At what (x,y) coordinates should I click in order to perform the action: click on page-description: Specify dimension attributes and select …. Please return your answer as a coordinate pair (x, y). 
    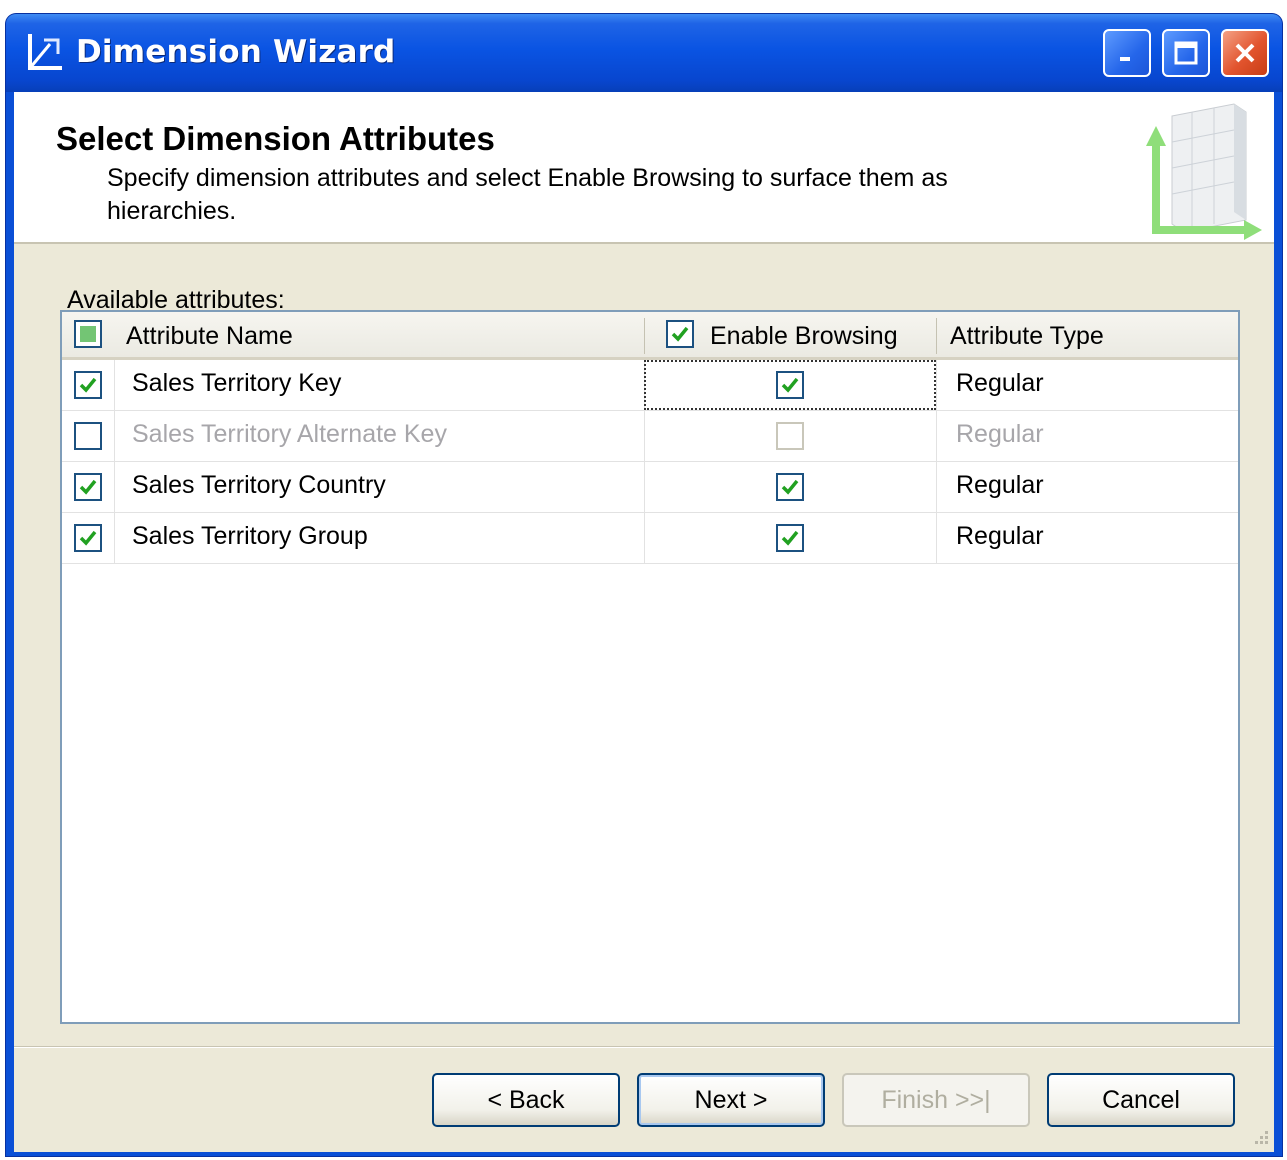
    Looking at the image, I should click on (527, 194).